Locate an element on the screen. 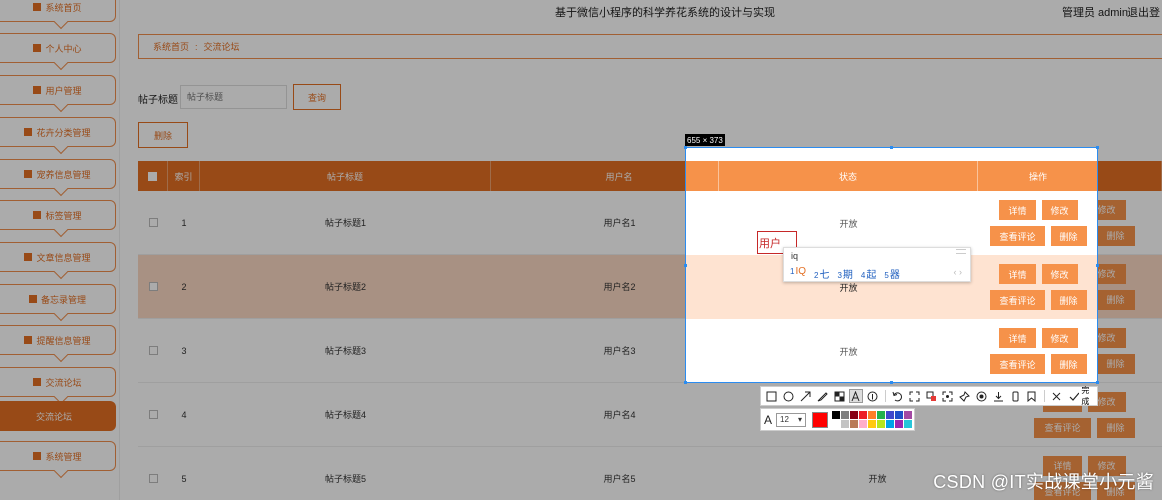 This screenshot has height=500, width=1162. ime-pager: ‹ › is located at coordinates (958, 272).